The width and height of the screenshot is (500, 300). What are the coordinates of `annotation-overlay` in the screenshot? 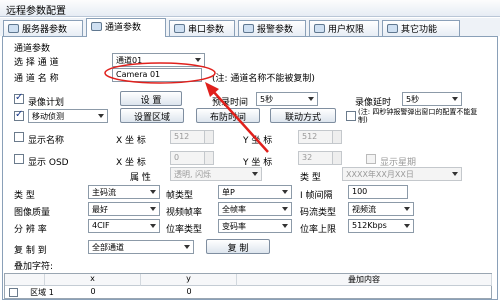 It's located at (186, 107).